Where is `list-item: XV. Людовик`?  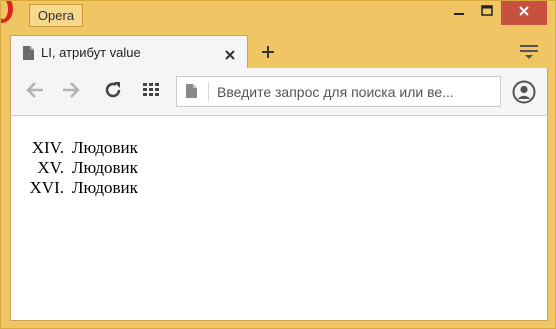
list-item: XV. Людовик is located at coordinates (78, 168).